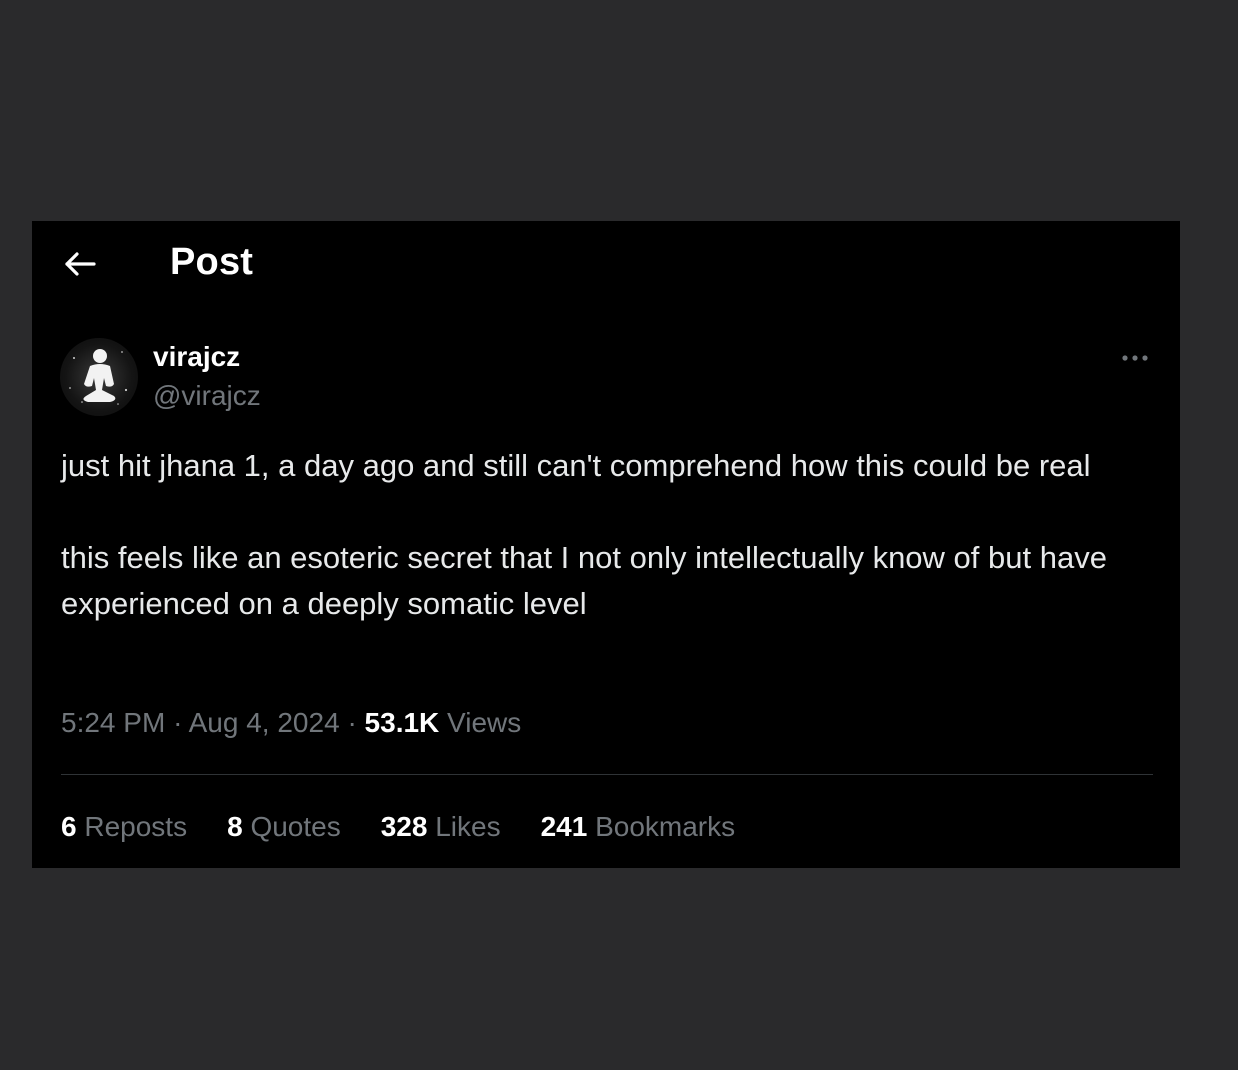 Image resolution: width=1238 pixels, height=1070 pixels. What do you see at coordinates (196, 357) in the screenshot?
I see `author-display-name: virajcz` at bounding box center [196, 357].